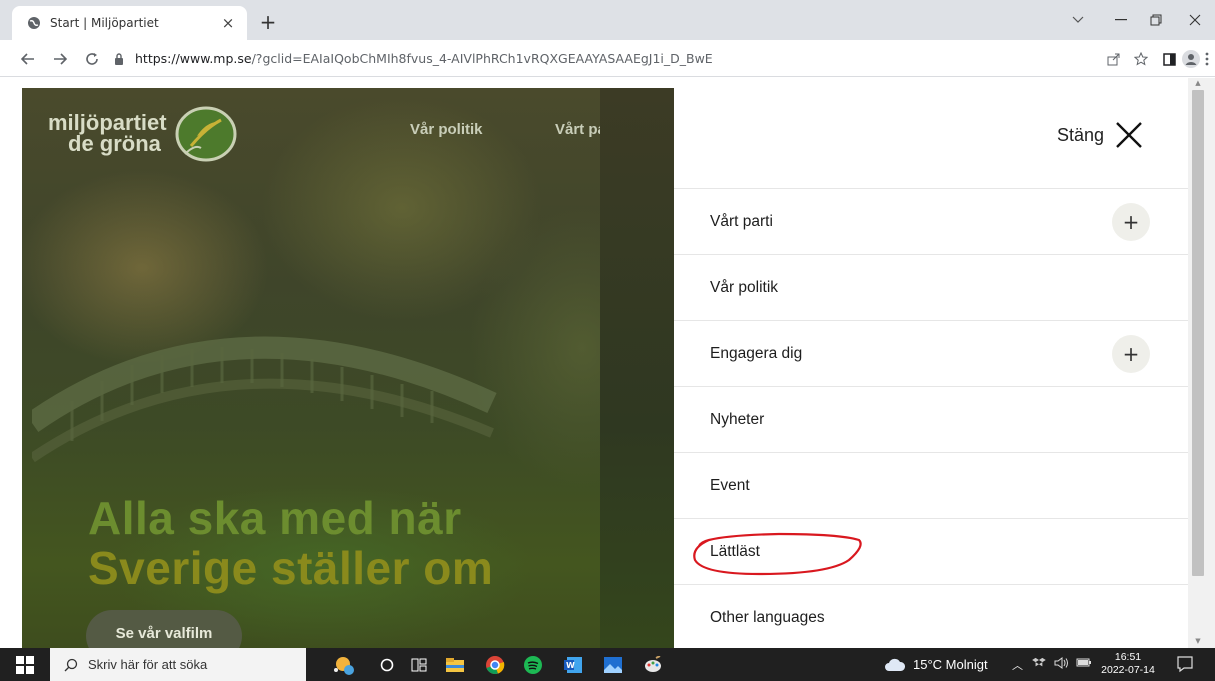 The height and width of the screenshot is (681, 1215). Describe the element at coordinates (164, 629) in the screenshot. I see `watch-film-button: Se vår valfilm` at that location.